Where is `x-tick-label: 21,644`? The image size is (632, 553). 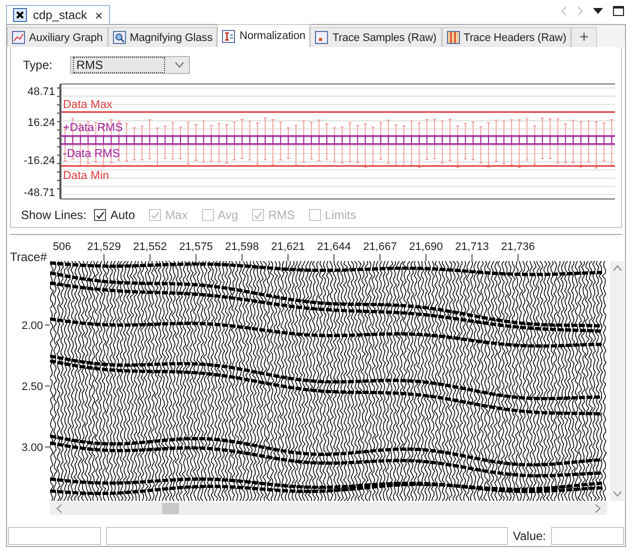 x-tick-label: 21,644 is located at coordinates (334, 247).